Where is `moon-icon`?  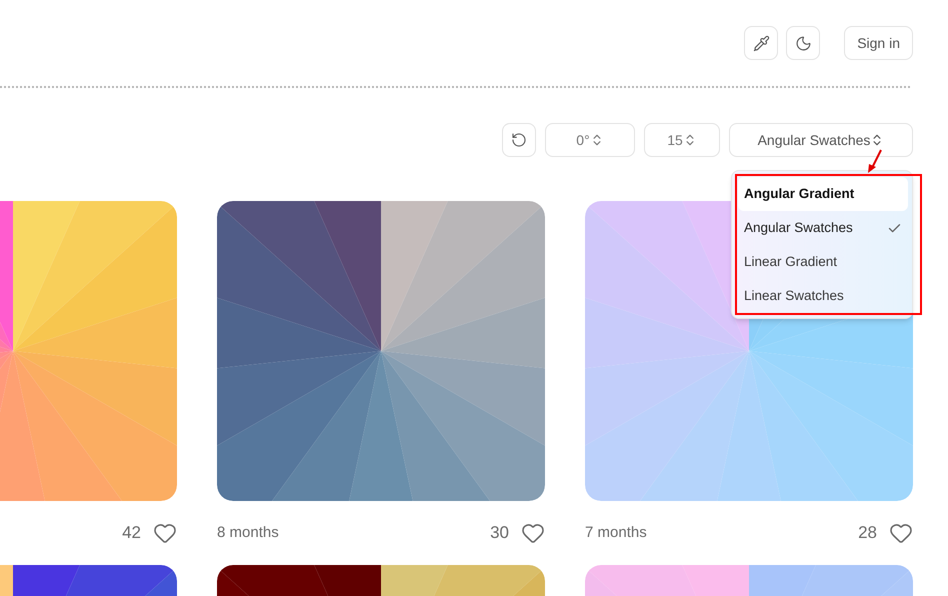
moon-icon is located at coordinates (803, 43).